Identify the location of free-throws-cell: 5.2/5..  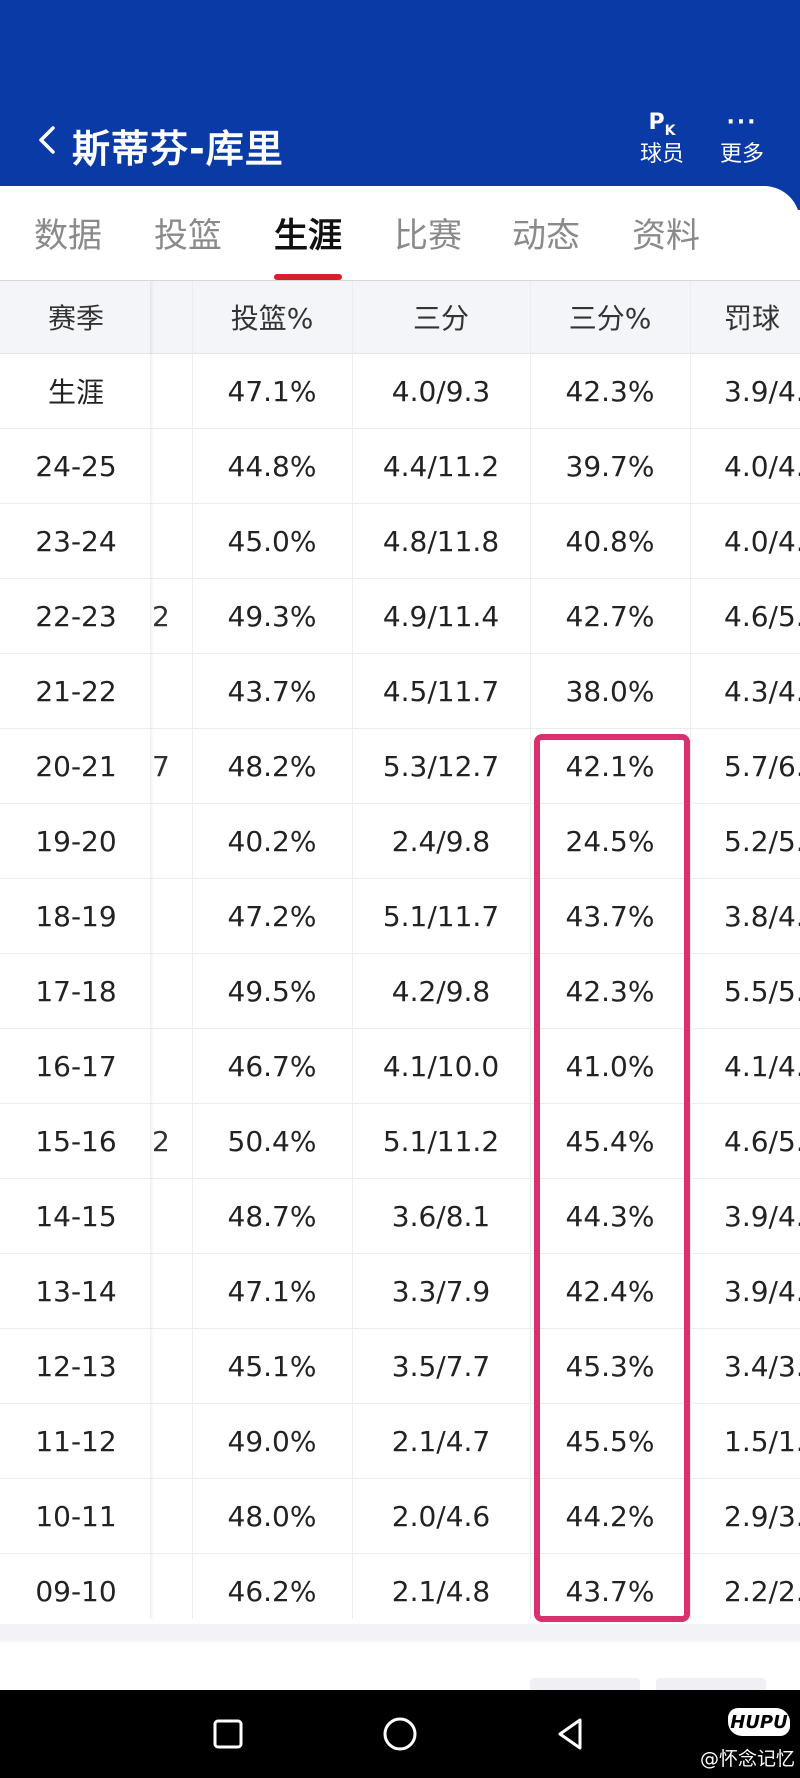
(762, 841).